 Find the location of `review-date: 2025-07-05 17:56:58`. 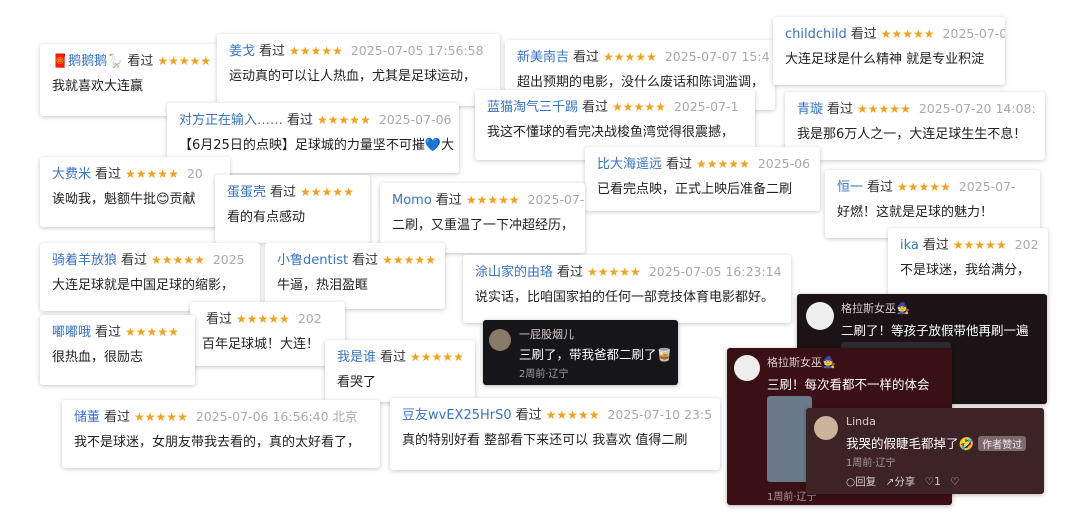

review-date: 2025-07-05 17:56:58 is located at coordinates (417, 50).